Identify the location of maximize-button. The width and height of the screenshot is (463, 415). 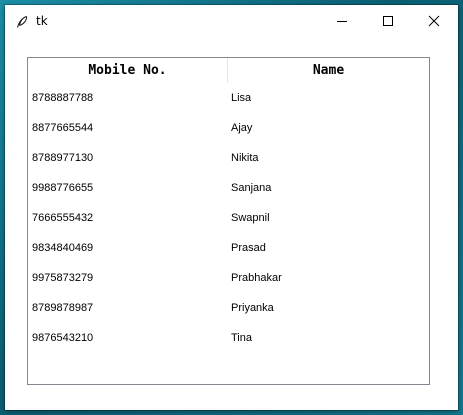
(388, 21).